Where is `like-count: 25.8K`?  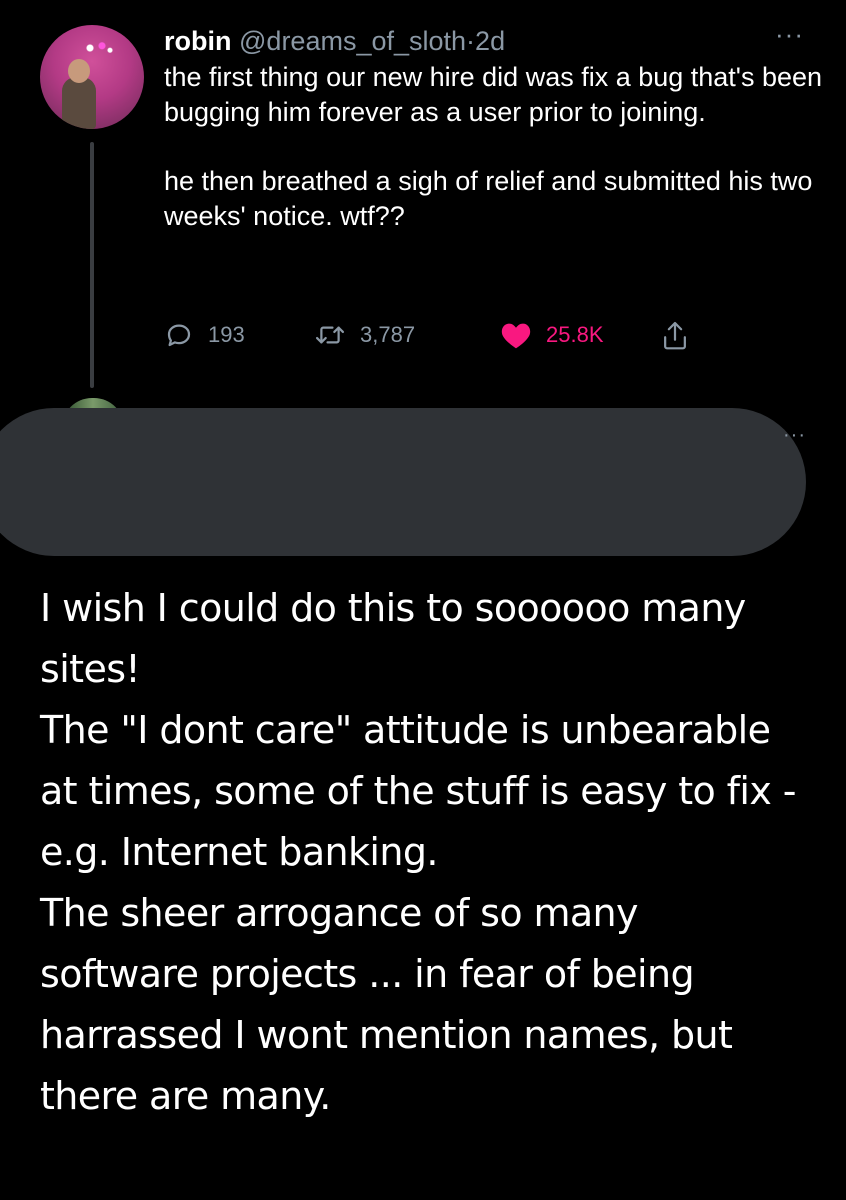 like-count: 25.8K is located at coordinates (575, 334).